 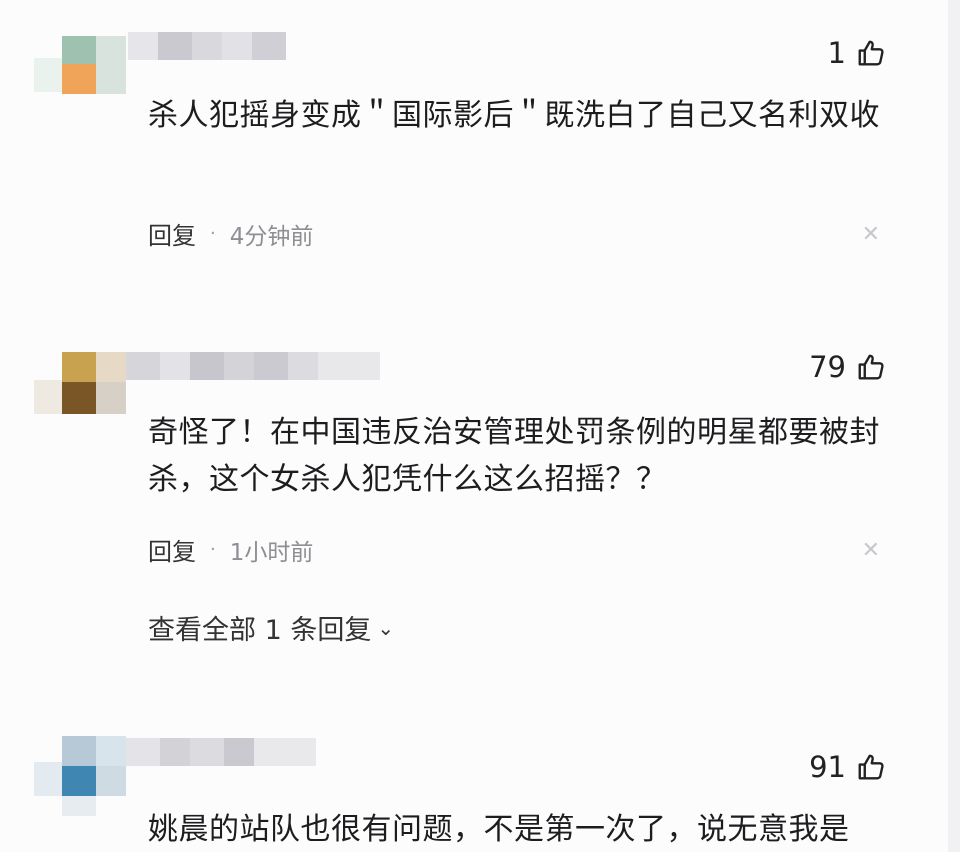 I want to click on timestamp: 1小时前, so click(x=271, y=552).